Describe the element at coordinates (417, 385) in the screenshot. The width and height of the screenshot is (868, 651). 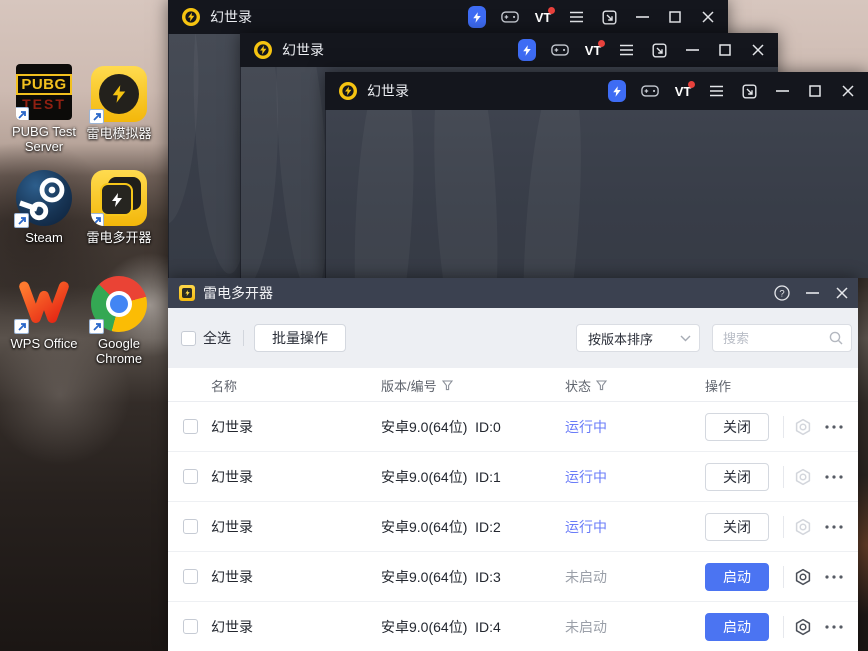
I see `header-version: 版本/编号` at that location.